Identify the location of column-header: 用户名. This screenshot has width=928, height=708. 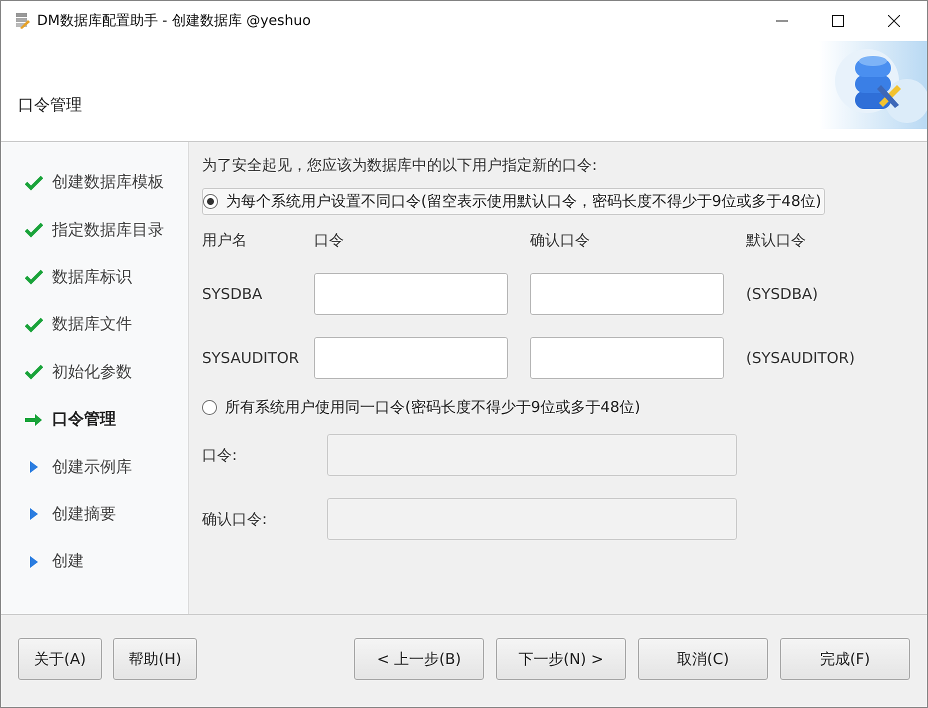
(225, 241).